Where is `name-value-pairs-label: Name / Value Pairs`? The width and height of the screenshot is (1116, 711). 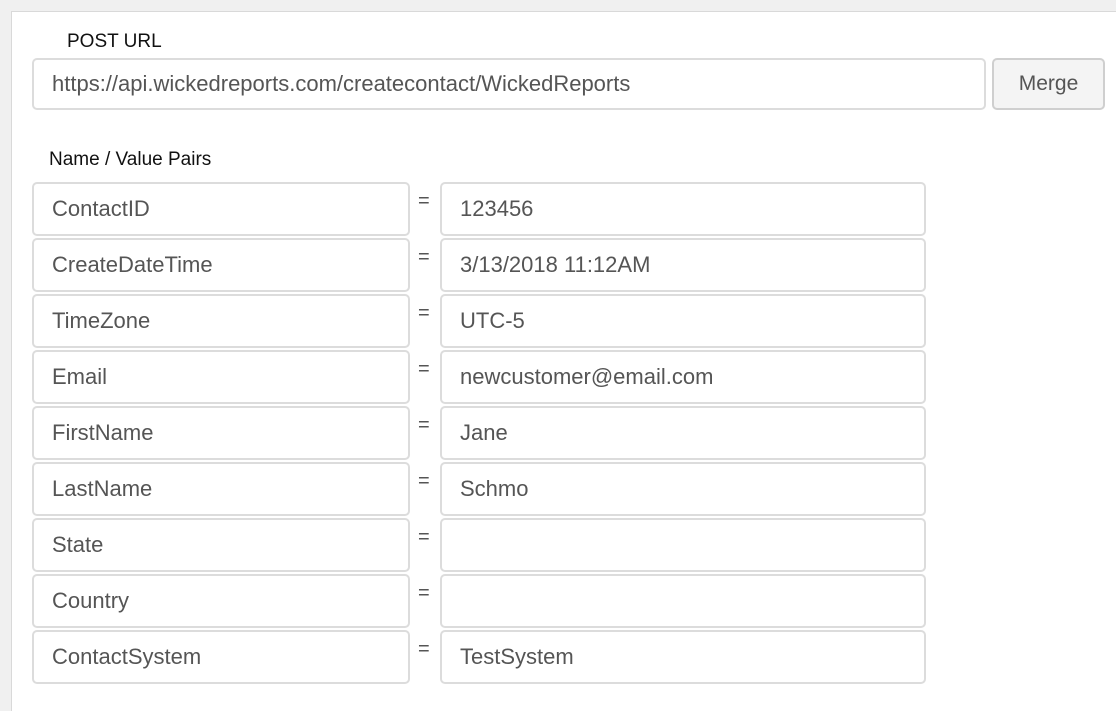
name-value-pairs-label: Name / Value Pairs is located at coordinates (130, 159).